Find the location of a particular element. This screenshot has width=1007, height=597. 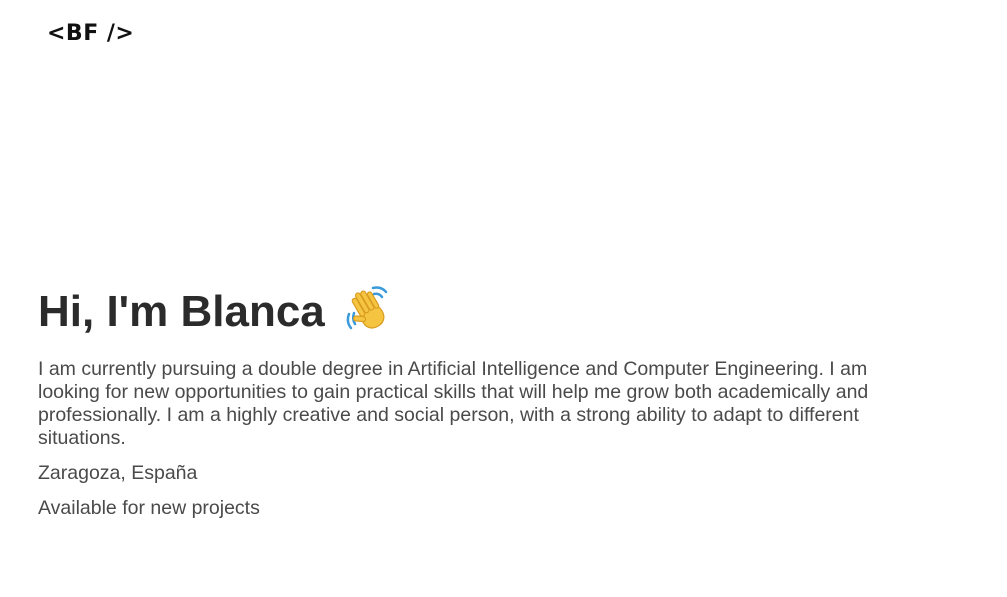

hero-location: Zaragoza, España is located at coordinates (118, 473).